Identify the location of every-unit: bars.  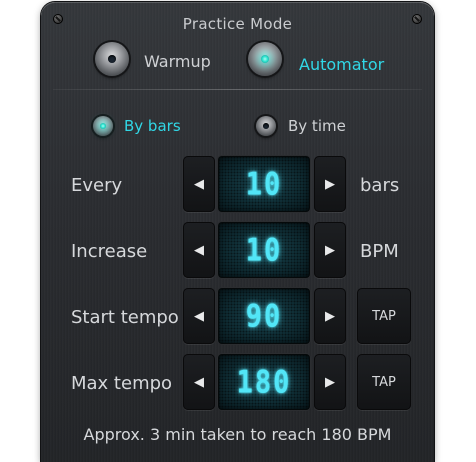
(380, 185).